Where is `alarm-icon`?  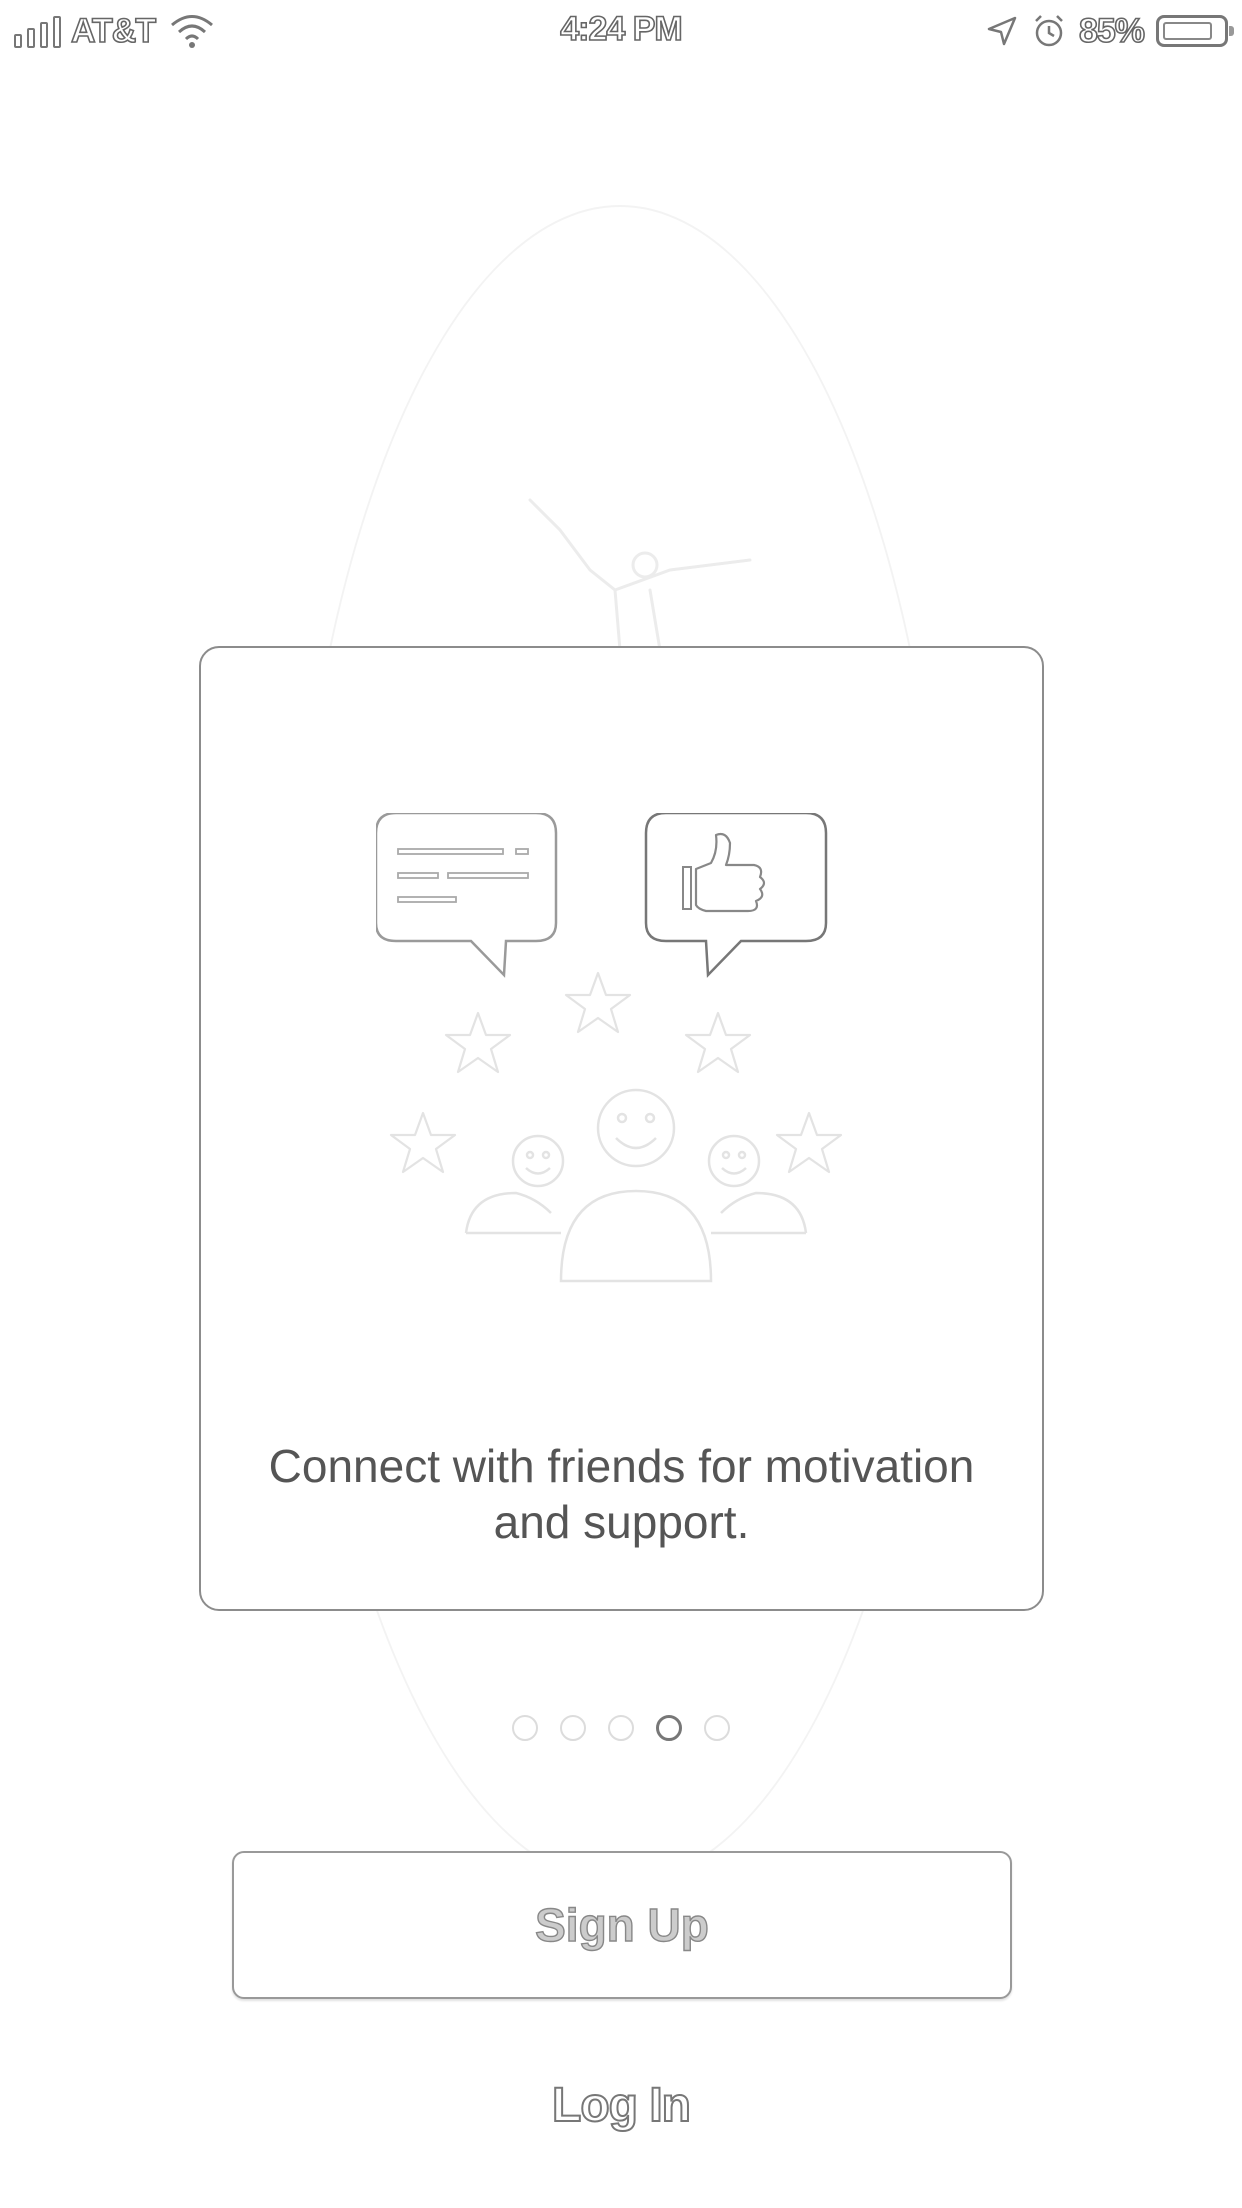
alarm-icon is located at coordinates (1049, 31).